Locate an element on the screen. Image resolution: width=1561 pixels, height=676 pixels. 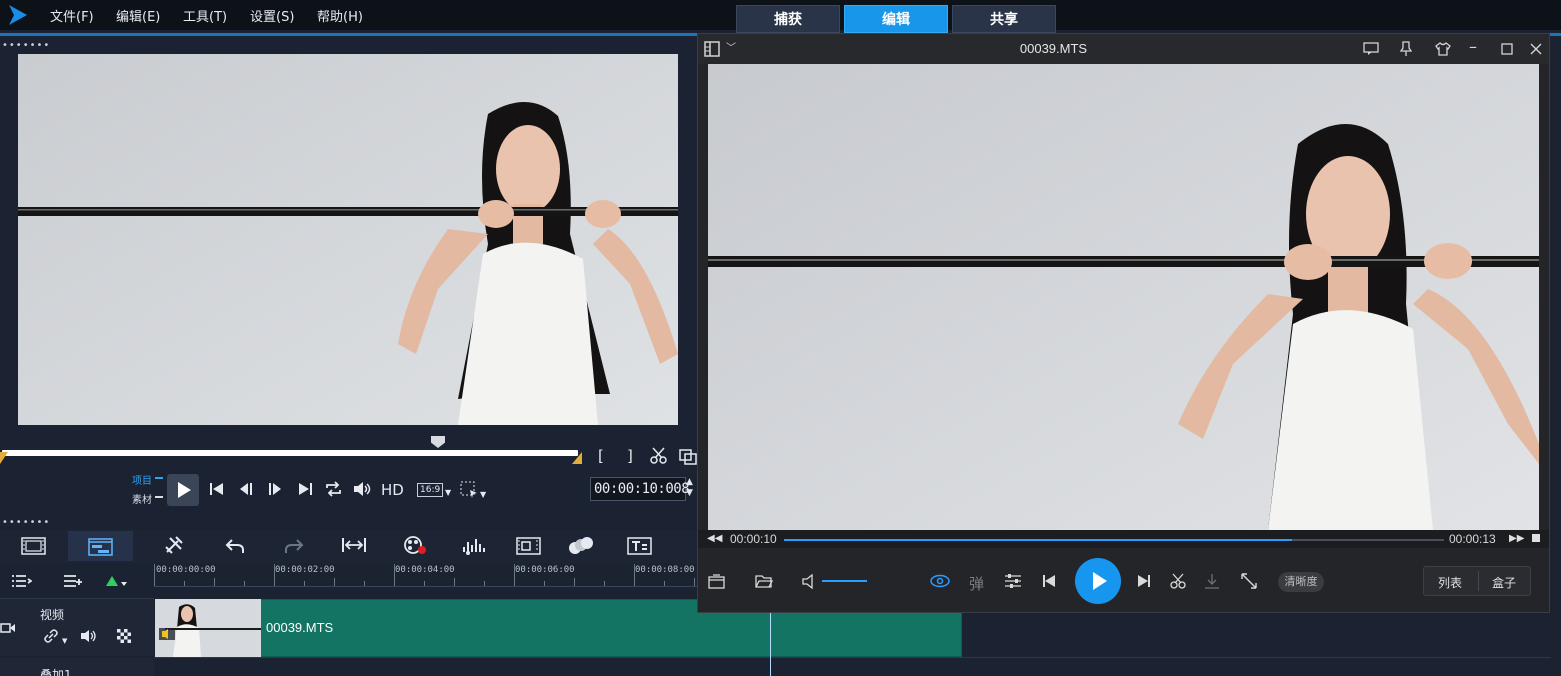
maximize-icon is located at coordinates (1507, 49).